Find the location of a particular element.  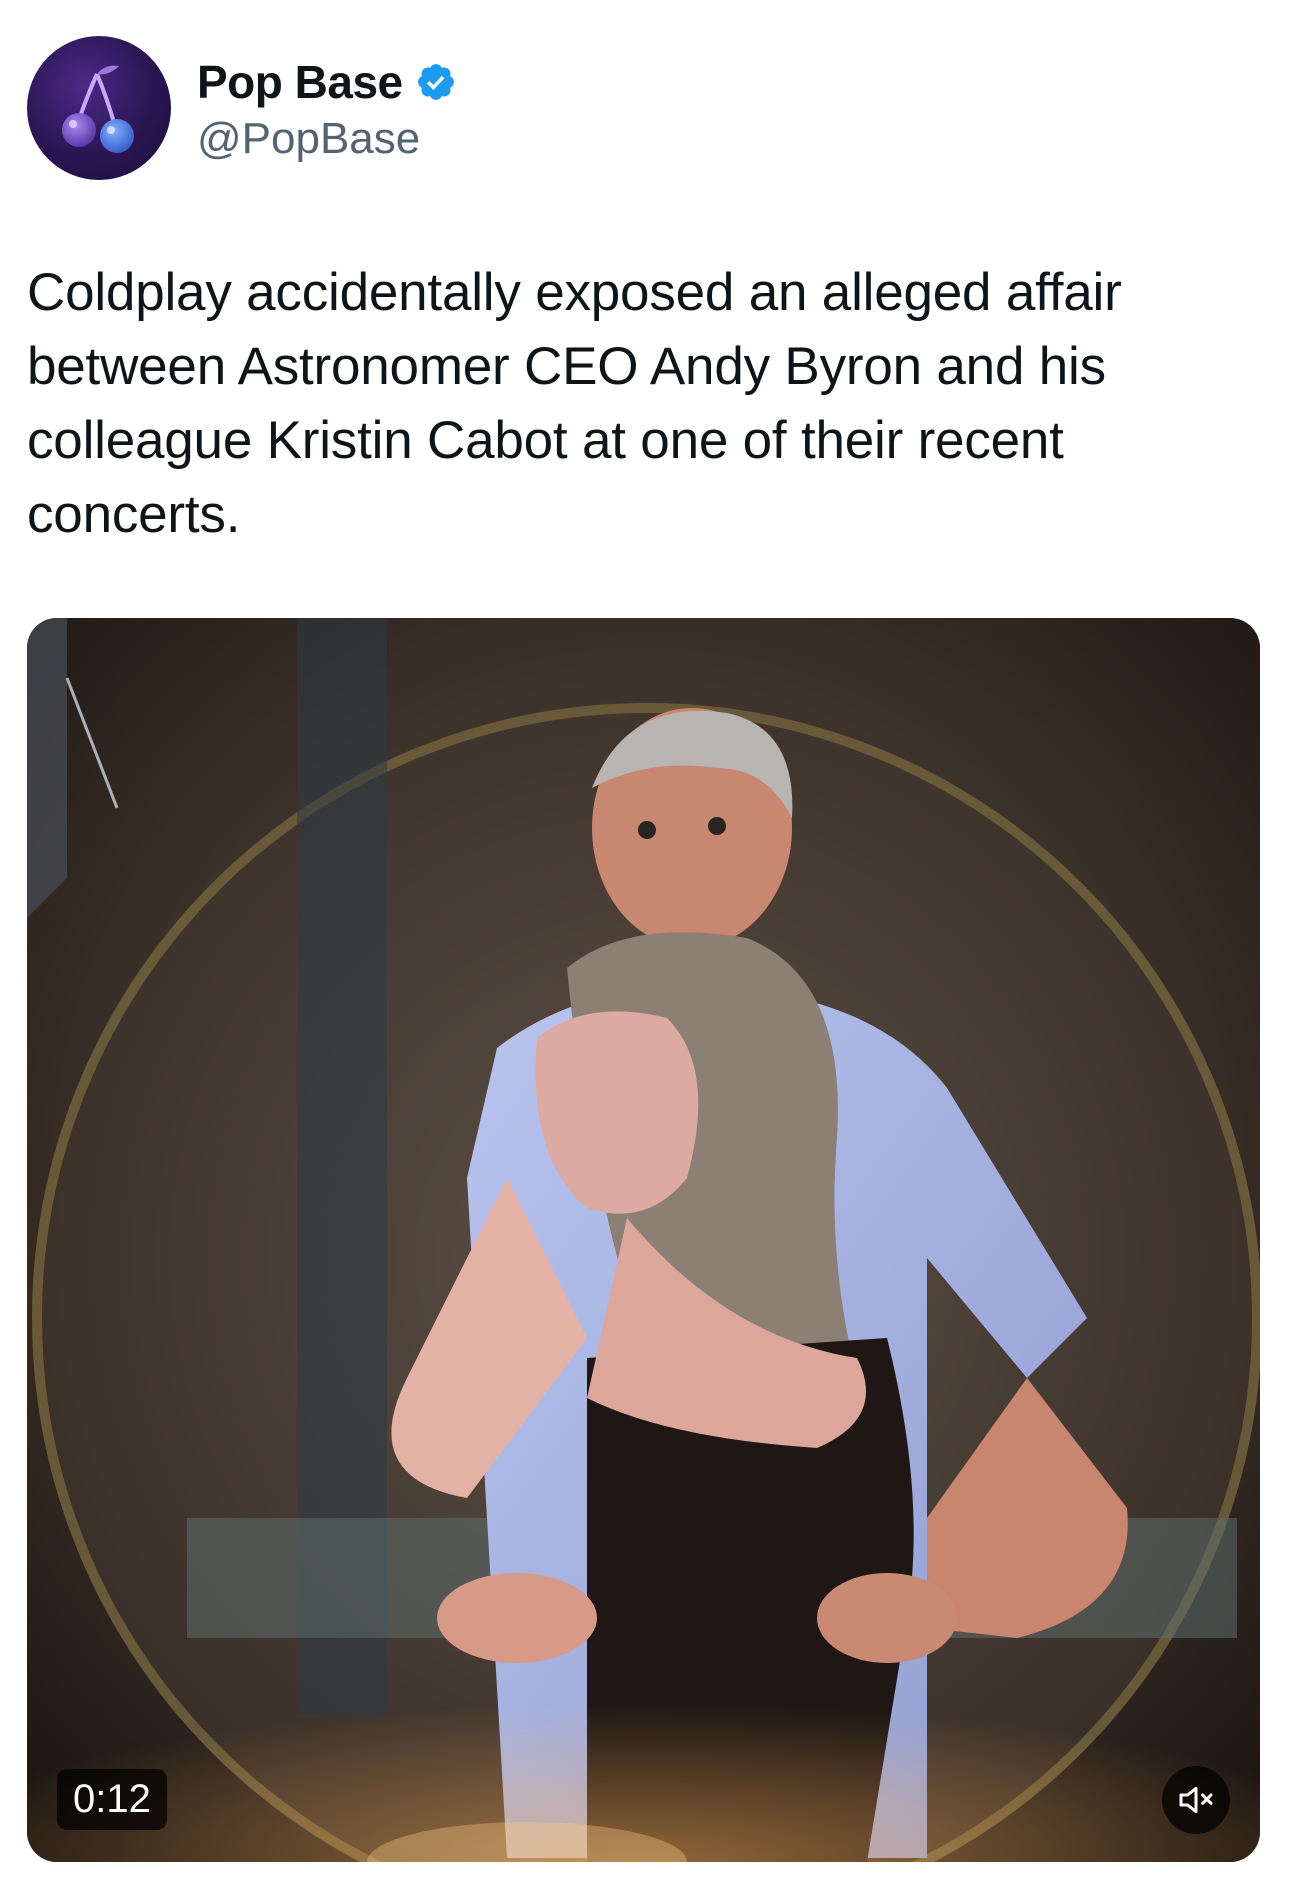

speaker-muted-icon is located at coordinates (1196, 1800).